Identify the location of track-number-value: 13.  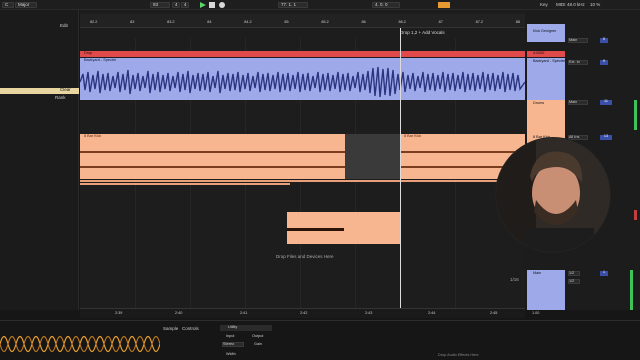
(606, 136).